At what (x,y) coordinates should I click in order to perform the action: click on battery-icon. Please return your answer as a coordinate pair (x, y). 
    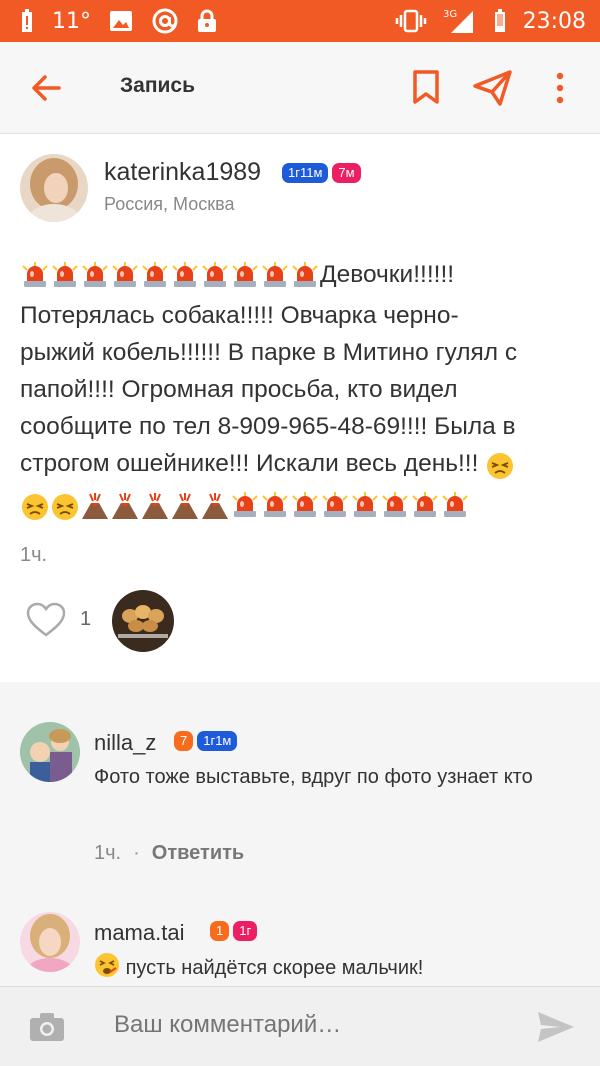
    Looking at the image, I should click on (500, 21).